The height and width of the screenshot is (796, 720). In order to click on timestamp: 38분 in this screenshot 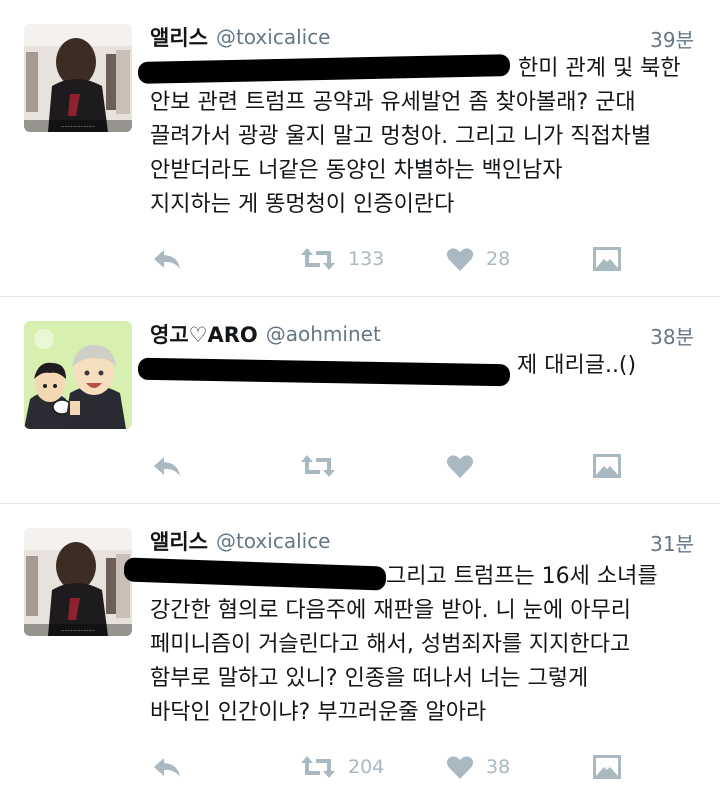, I will do `click(672, 335)`.